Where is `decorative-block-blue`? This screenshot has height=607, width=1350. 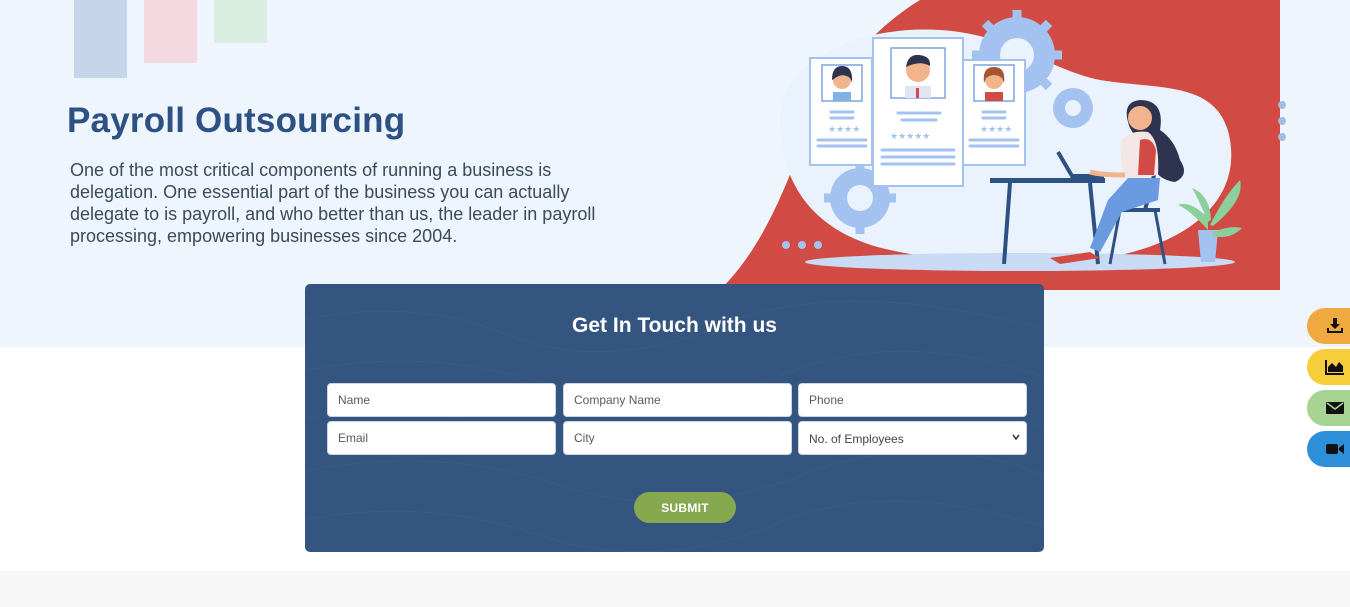
decorative-block-blue is located at coordinates (100, 39).